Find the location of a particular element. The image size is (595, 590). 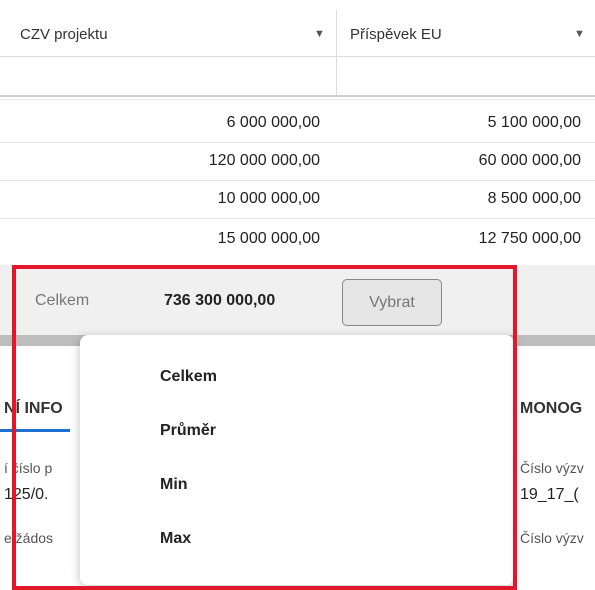

column-divider is located at coordinates (336, 33).